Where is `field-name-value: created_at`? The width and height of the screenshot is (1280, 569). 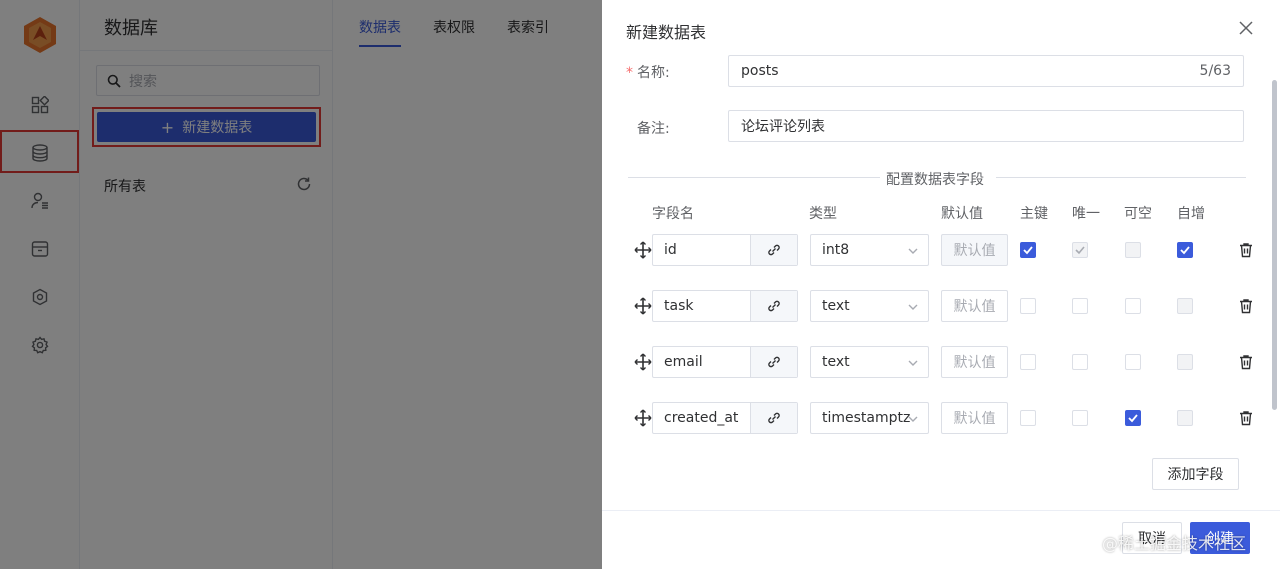 field-name-value: created_at is located at coordinates (701, 418).